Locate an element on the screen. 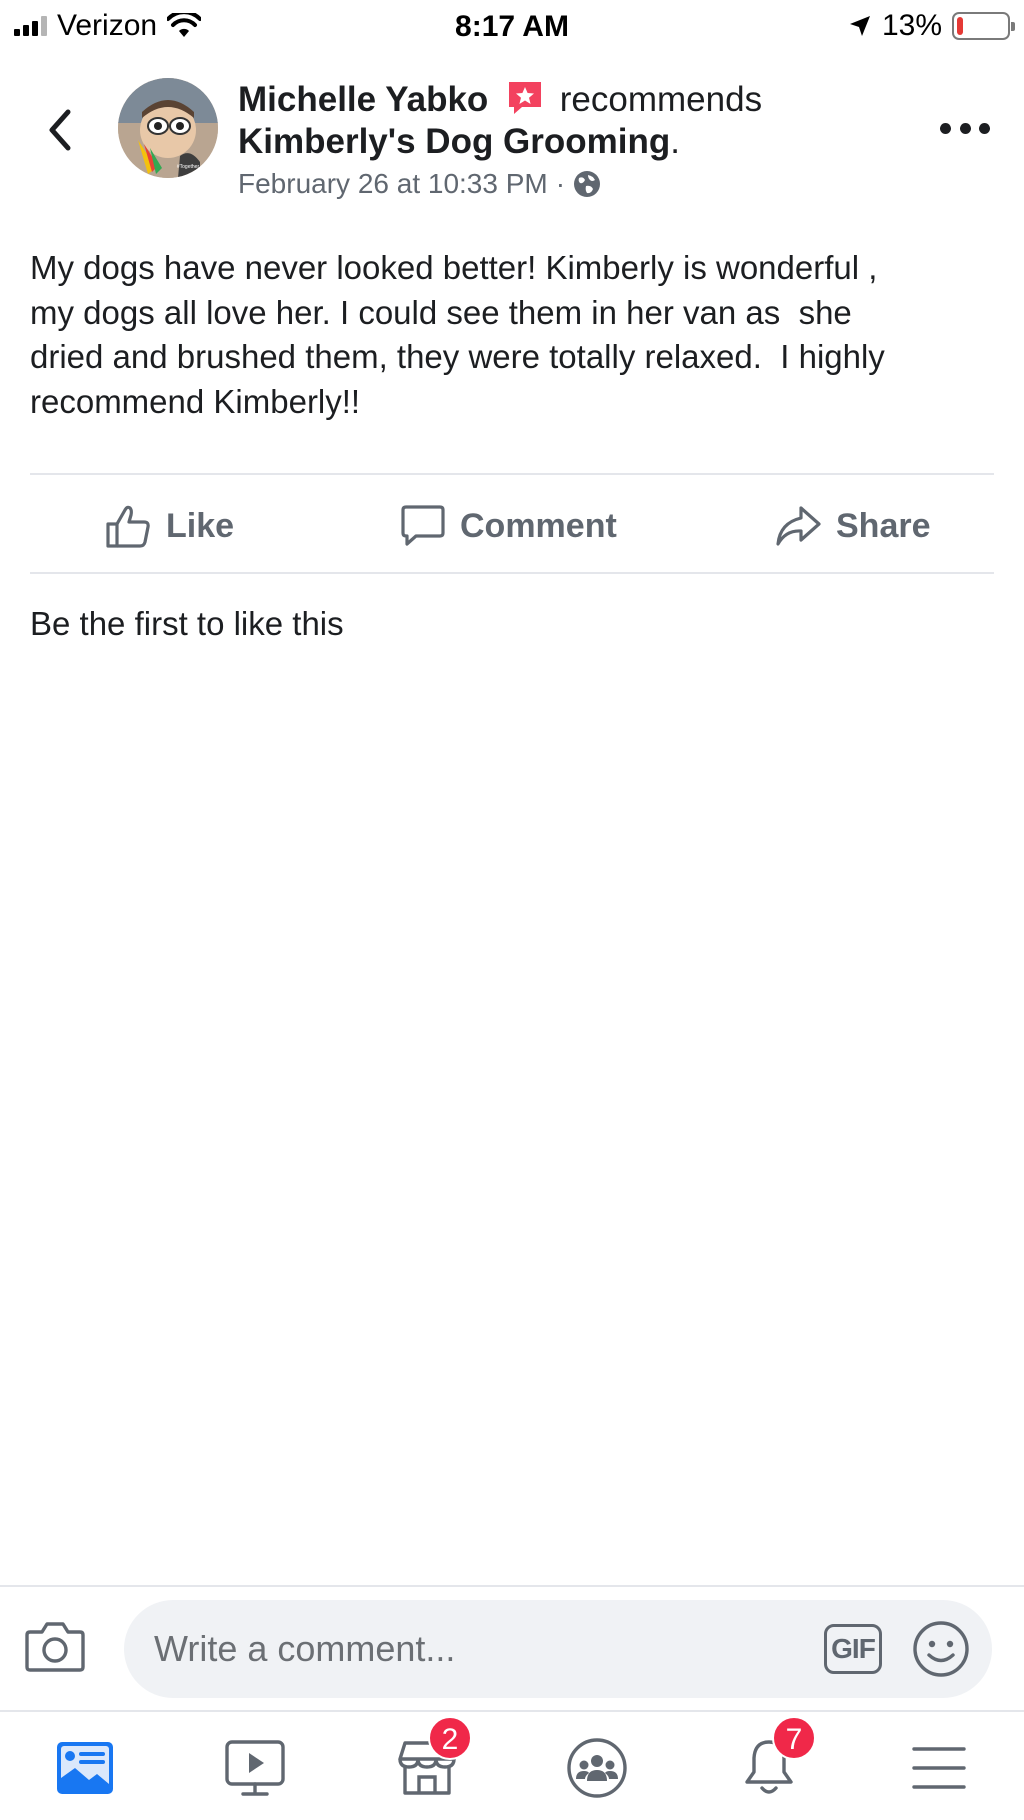 This screenshot has height=1820, width=1024. emoji-icon is located at coordinates (941, 1649).